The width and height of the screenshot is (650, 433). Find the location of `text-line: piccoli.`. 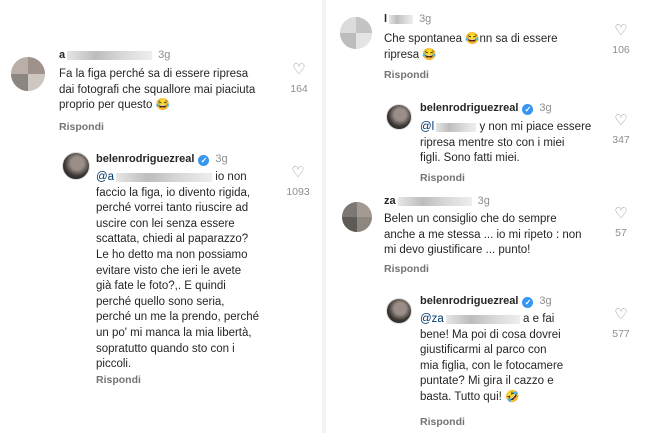

text-line: piccoli. is located at coordinates (114, 364).